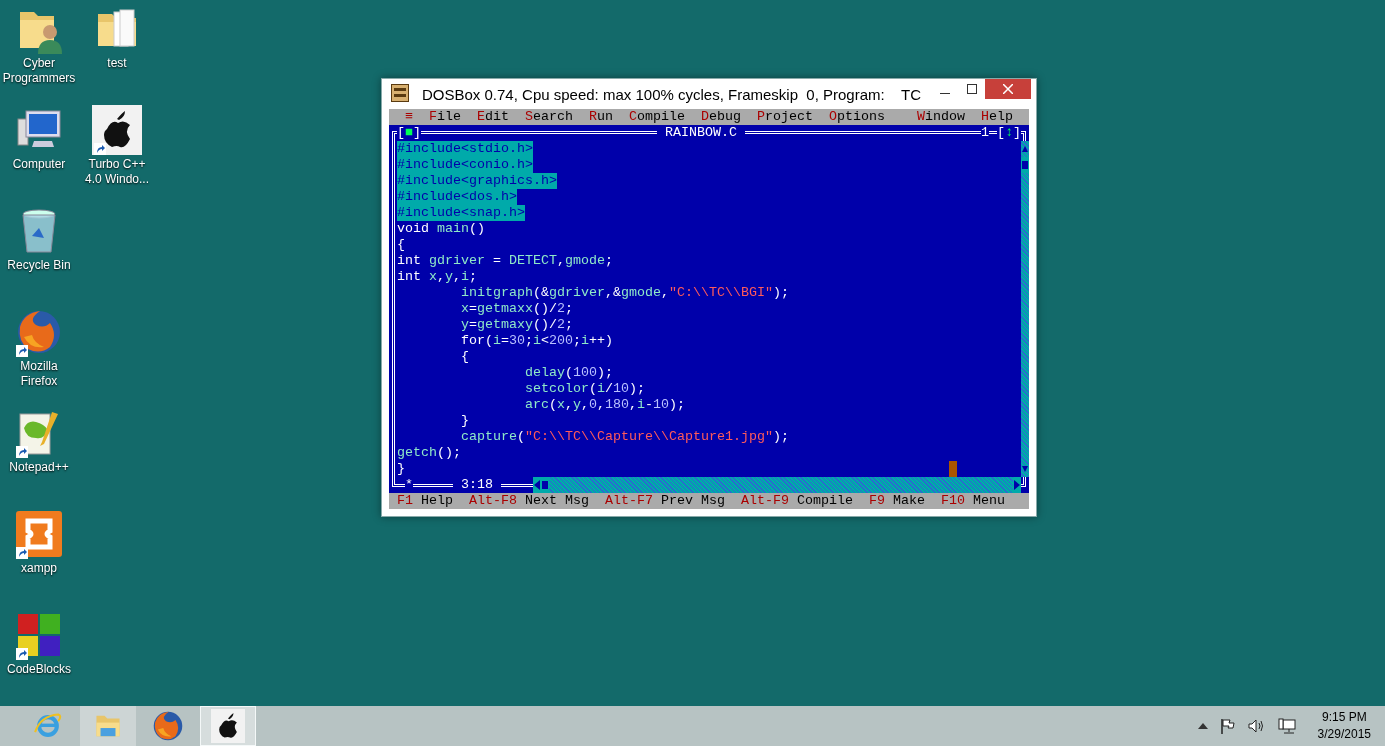 The height and width of the screenshot is (746, 1385). What do you see at coordinates (409, 133) in the screenshot?
I see `editor-close-button: [■]` at bounding box center [409, 133].